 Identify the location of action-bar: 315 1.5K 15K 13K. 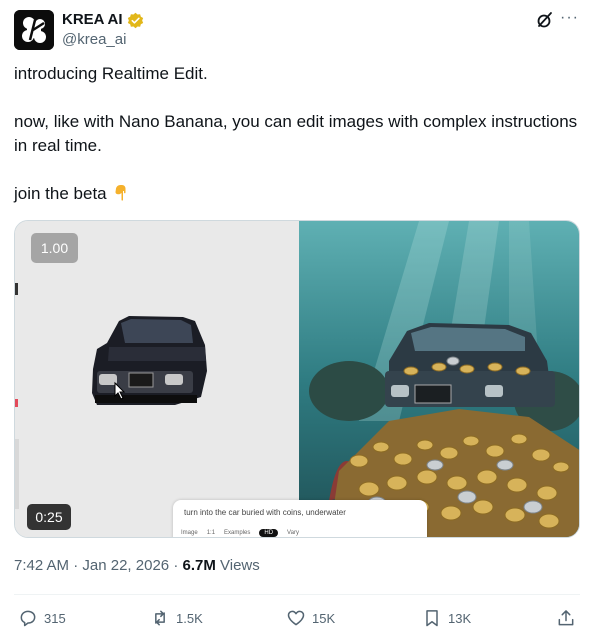
(297, 618).